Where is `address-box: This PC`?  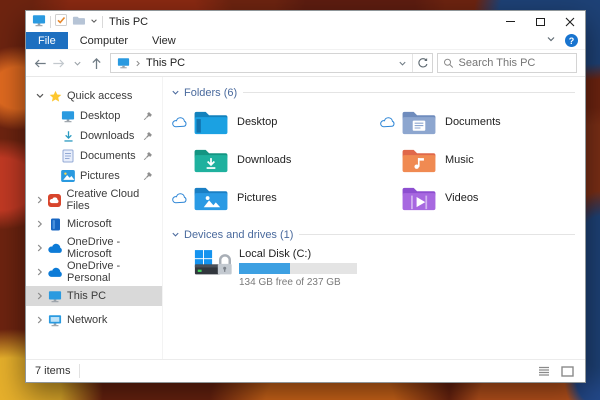
address-box: This PC is located at coordinates (271, 63).